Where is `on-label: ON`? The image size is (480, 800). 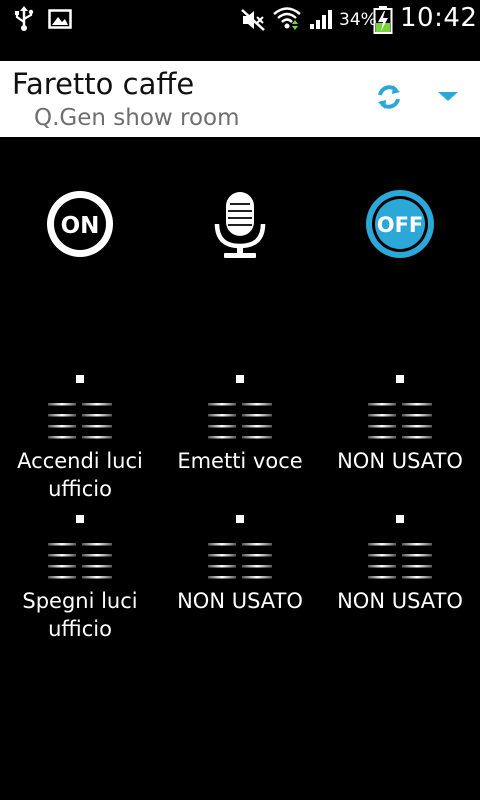 on-label: ON is located at coordinates (80, 226).